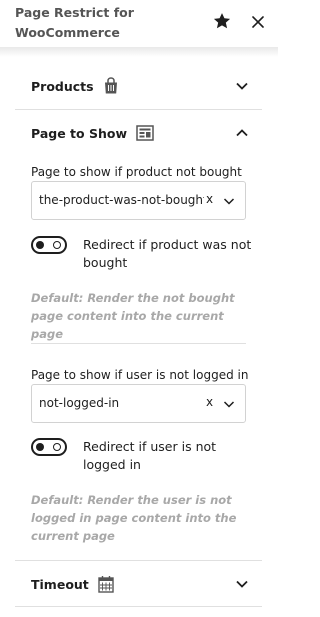  What do you see at coordinates (74, 22) in the screenshot?
I see `sidebar-title: Page Restrict for WooCommerce` at bounding box center [74, 22].